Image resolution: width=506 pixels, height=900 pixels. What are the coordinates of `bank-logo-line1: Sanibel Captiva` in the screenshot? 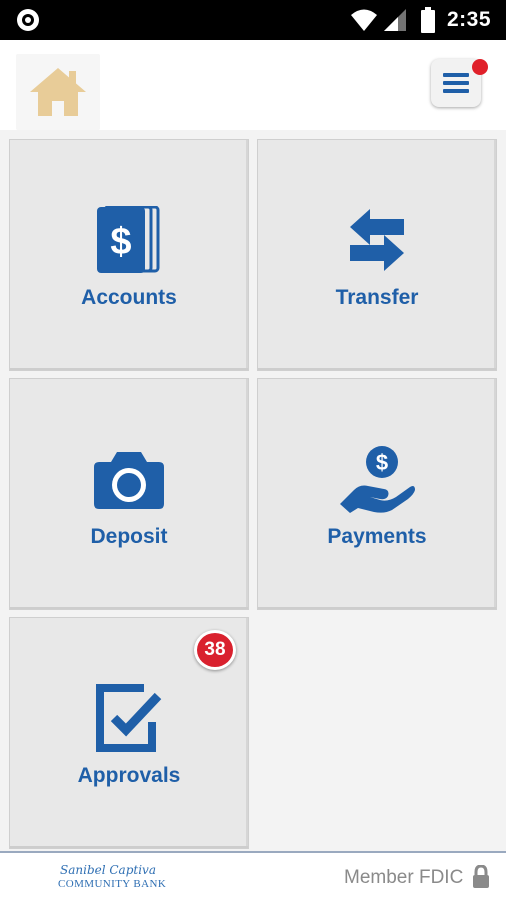 It's located at (108, 870).